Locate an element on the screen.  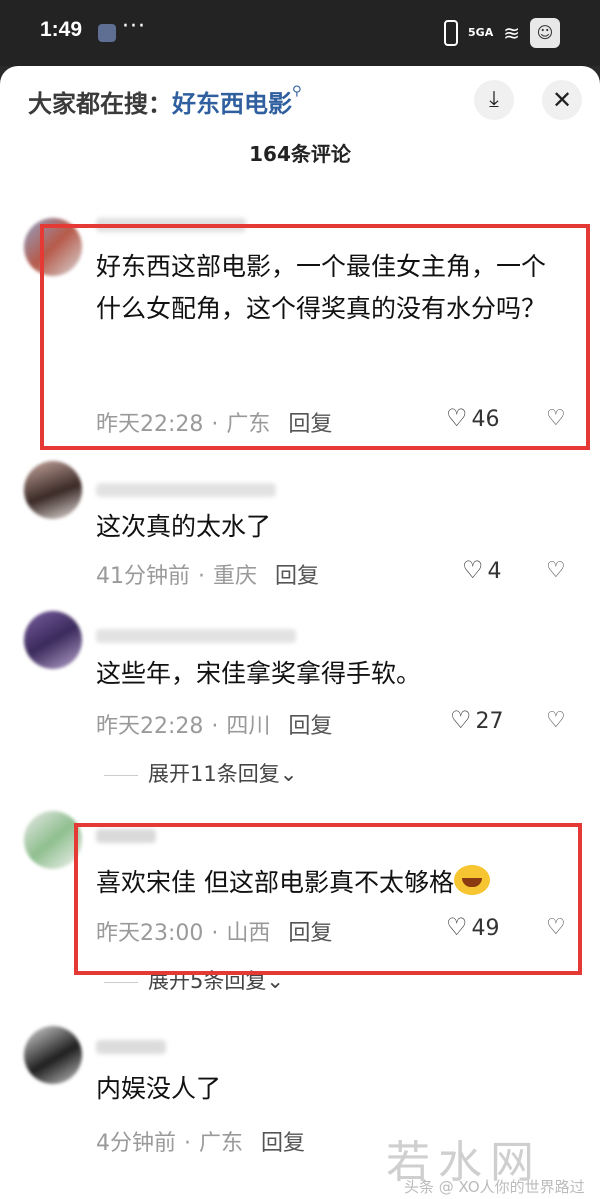
trending-search: 大家都在搜：好东西电影⚲ is located at coordinates (165, 101).